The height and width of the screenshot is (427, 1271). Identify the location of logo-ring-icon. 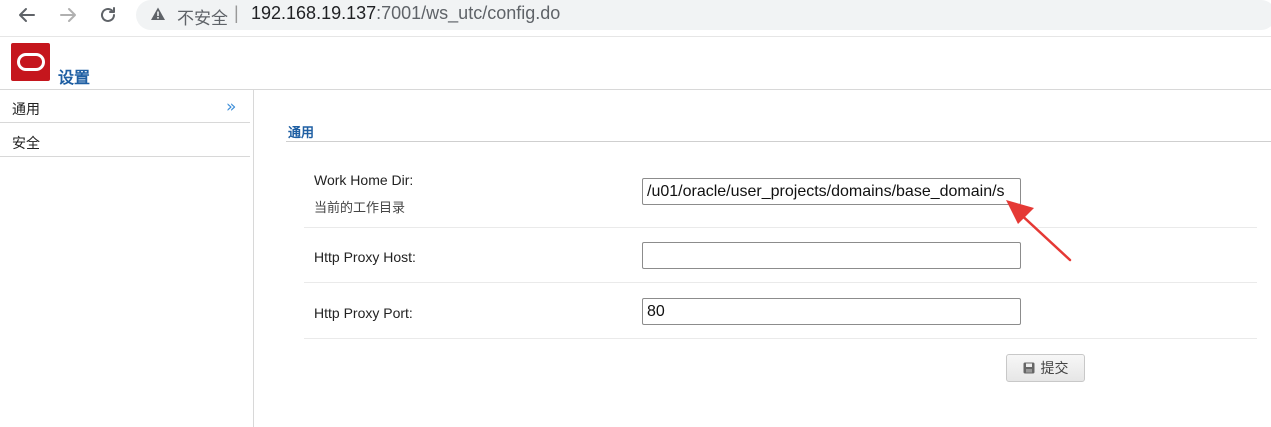
(30, 62).